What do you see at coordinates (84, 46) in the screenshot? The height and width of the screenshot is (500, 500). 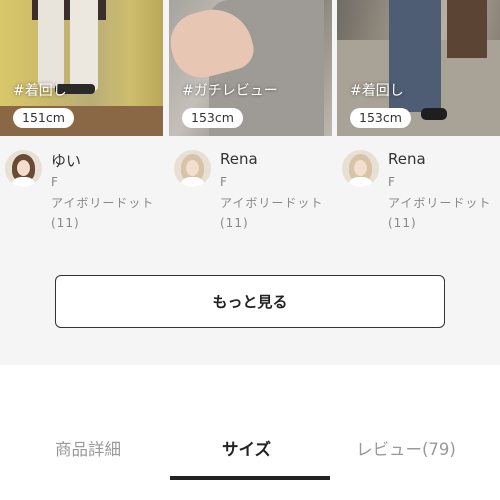 I see `photo-pants-right` at bounding box center [84, 46].